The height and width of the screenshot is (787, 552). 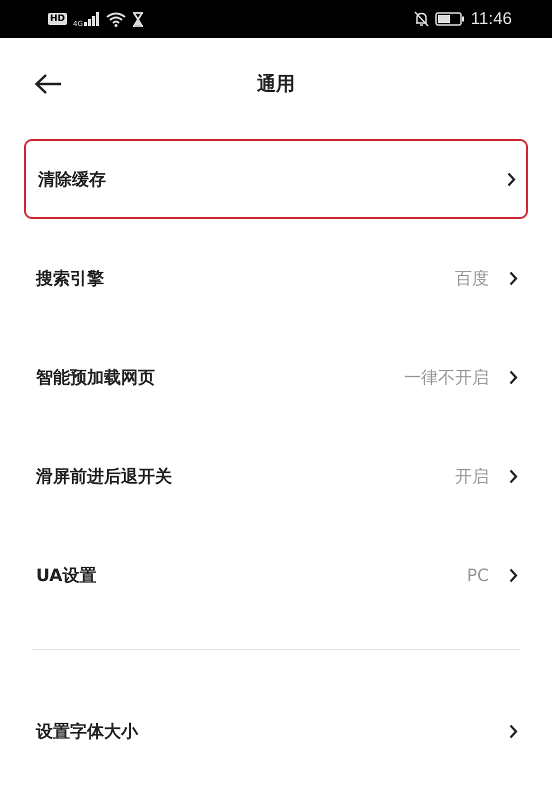 I want to click on settings-row: 设置字体大小, so click(x=276, y=731).